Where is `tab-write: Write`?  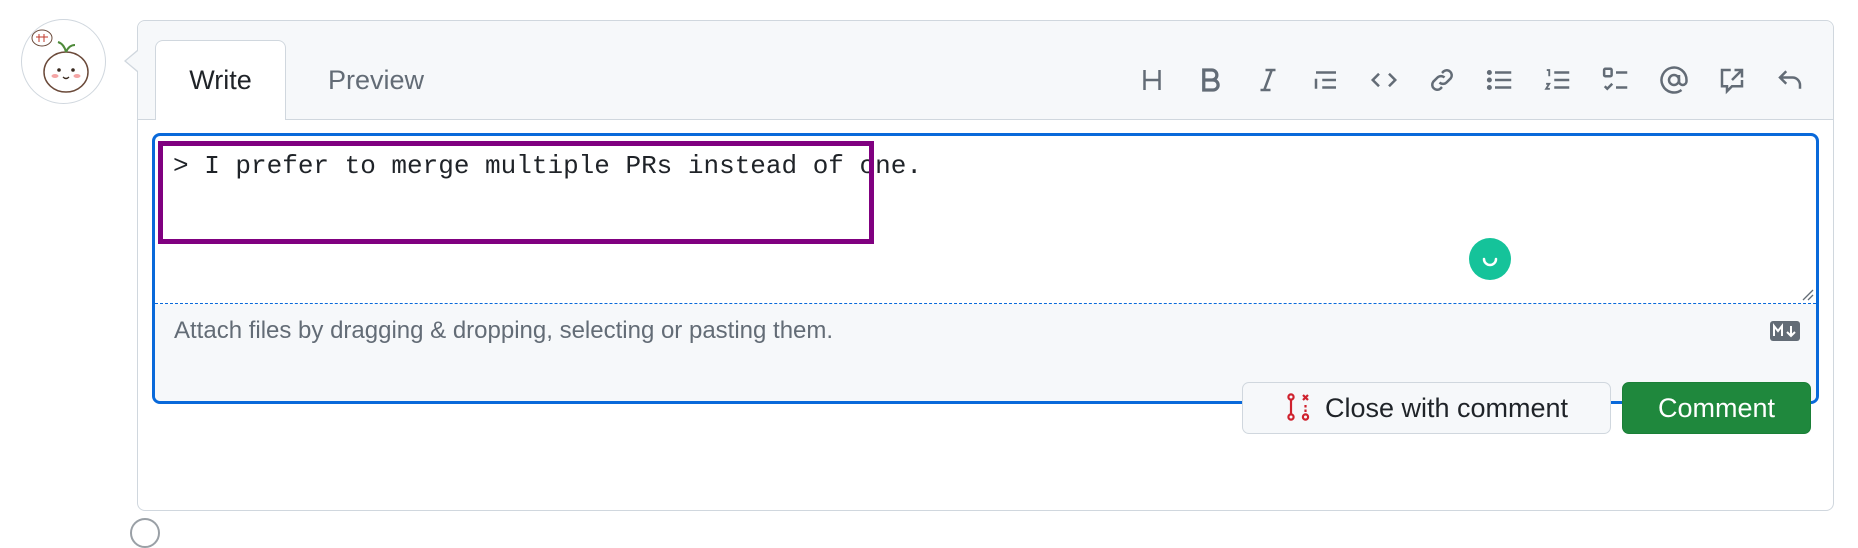 tab-write: Write is located at coordinates (220, 80).